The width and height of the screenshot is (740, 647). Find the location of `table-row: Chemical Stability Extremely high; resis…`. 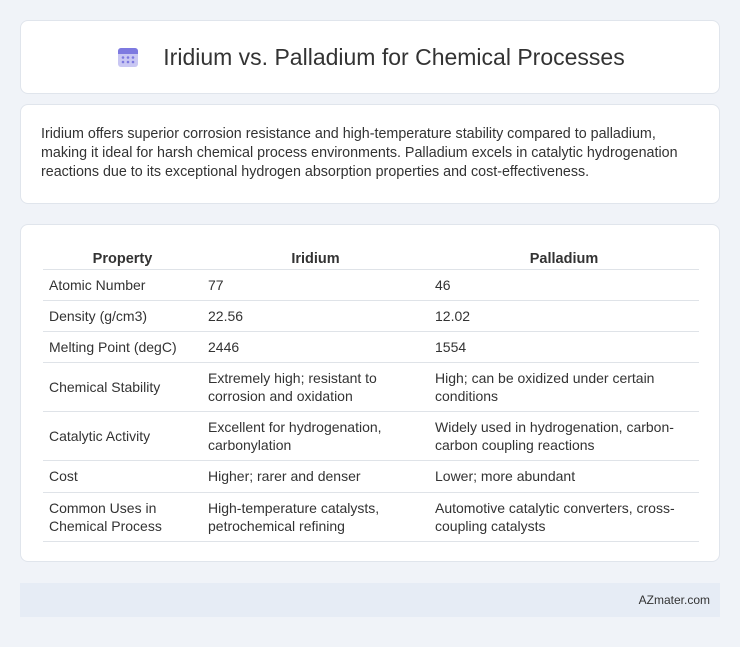

table-row: Chemical Stability Extremely high; resis… is located at coordinates (371, 387).